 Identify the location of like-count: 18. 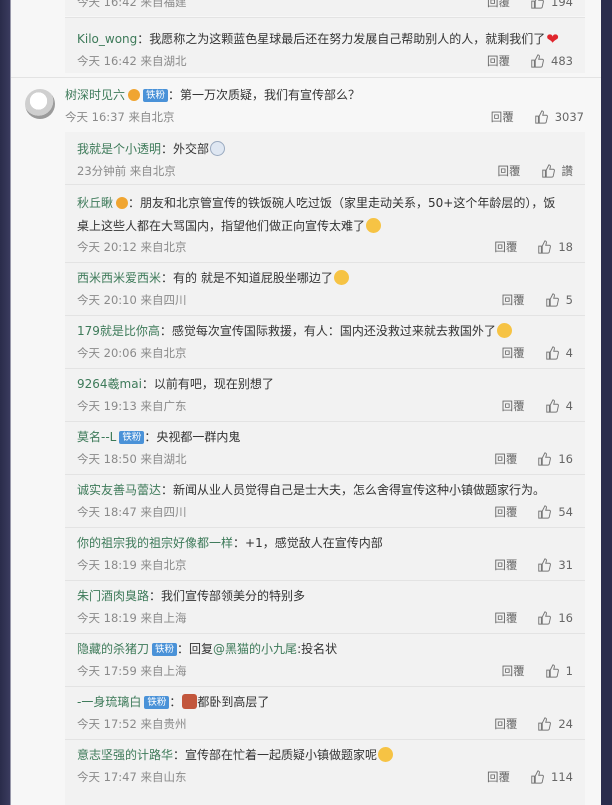
(565, 247).